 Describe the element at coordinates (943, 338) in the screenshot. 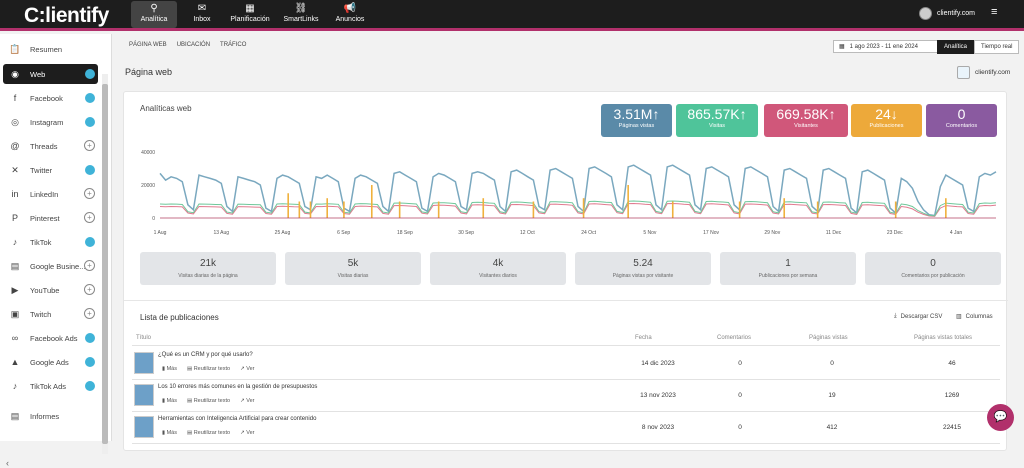

I see `header-paginas-vistas-totales: Páginas vistas totales` at that location.